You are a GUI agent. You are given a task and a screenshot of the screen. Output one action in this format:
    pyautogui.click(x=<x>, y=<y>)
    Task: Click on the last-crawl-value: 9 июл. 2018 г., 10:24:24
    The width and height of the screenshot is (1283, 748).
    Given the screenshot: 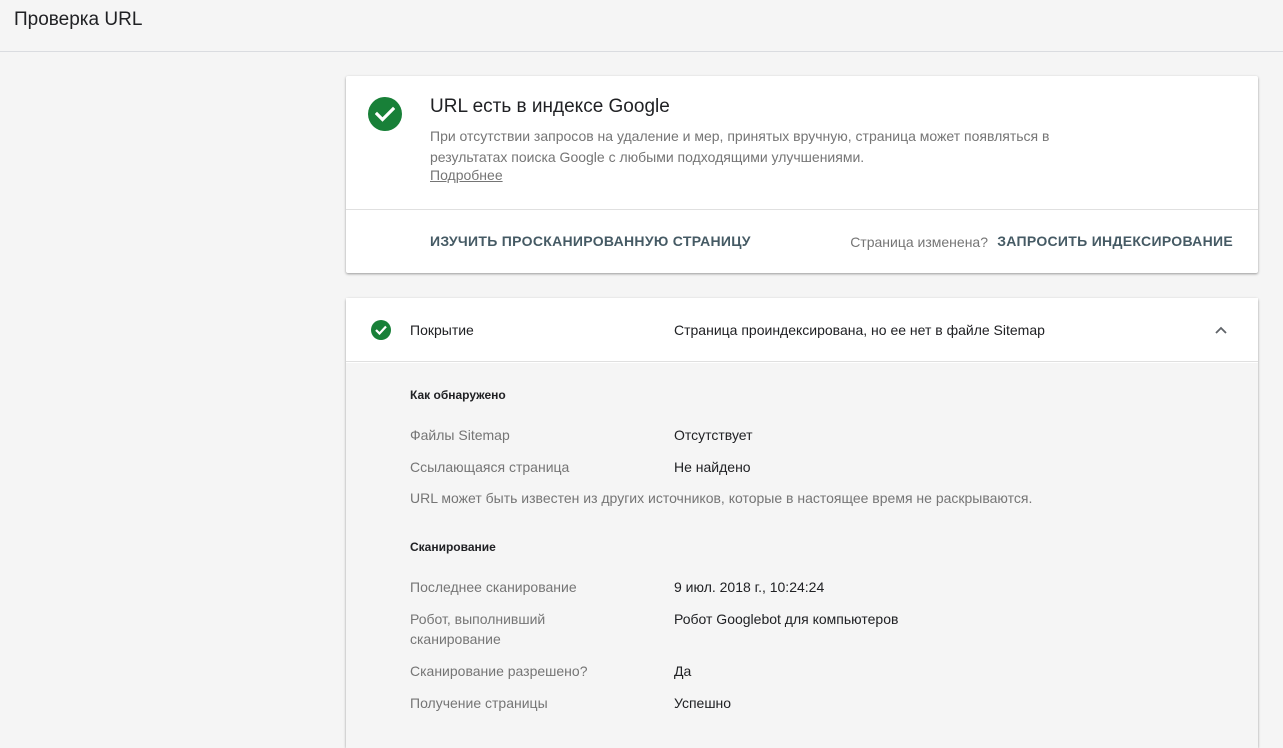 What is the action you would take?
    pyautogui.click(x=749, y=587)
    